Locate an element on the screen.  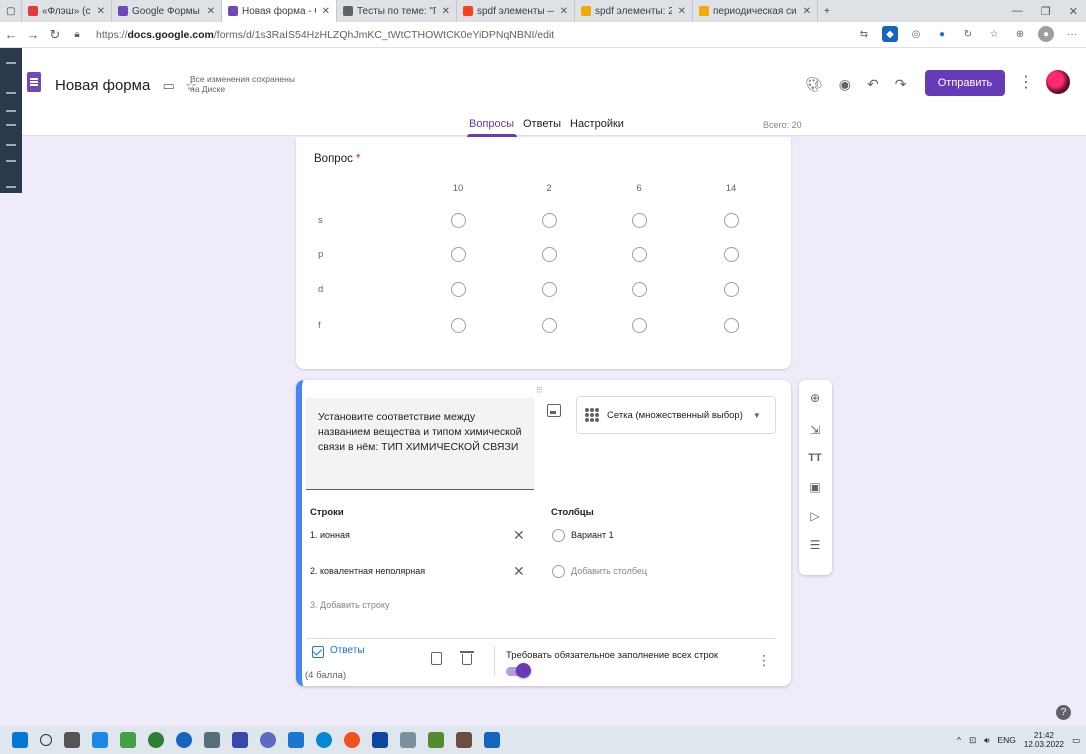
extension-icon: ◆ is located at coordinates (890, 34).